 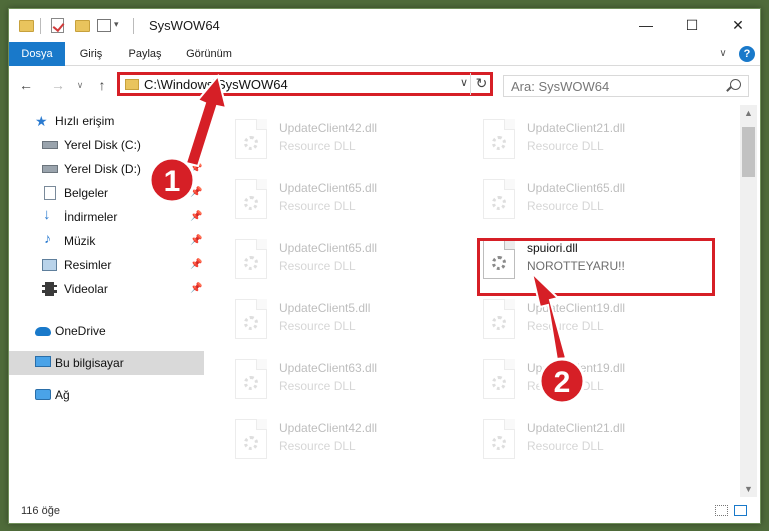 I want to click on item-count: 116 öğe, so click(x=40, y=511).